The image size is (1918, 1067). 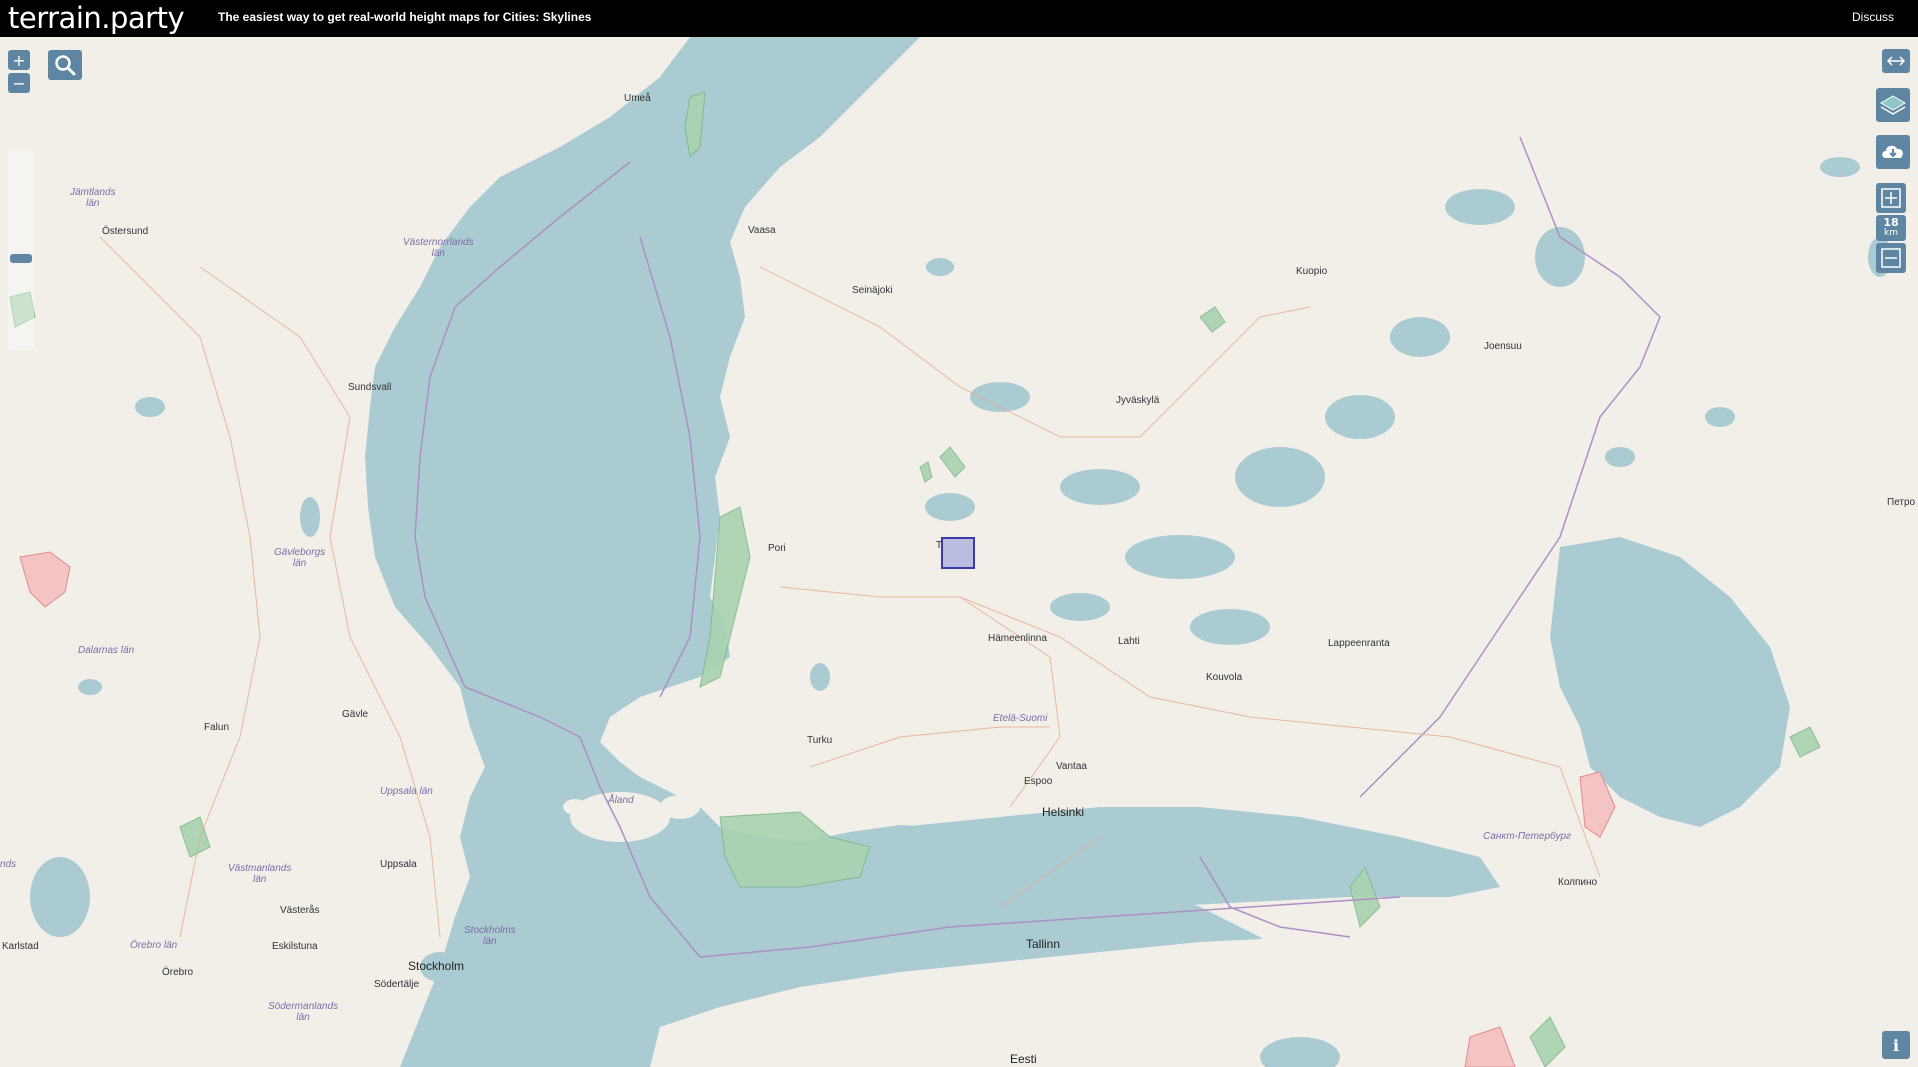 I want to click on search-button, so click(x=65, y=65).